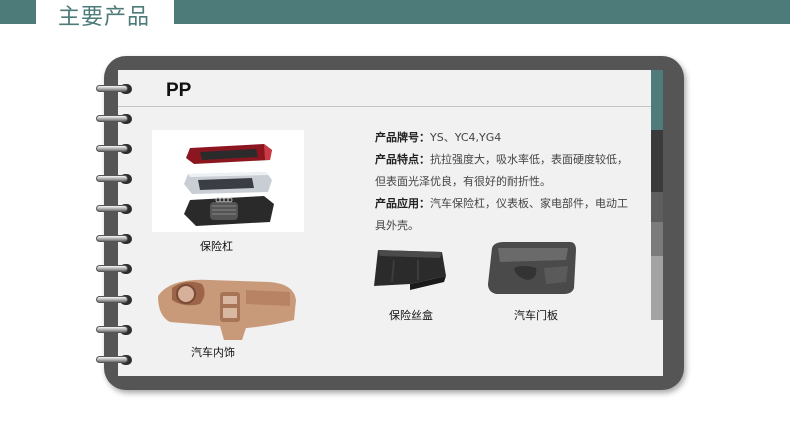  What do you see at coordinates (466, 137) in the screenshot?
I see `grade-value: YS、YC4,YG4` at bounding box center [466, 137].